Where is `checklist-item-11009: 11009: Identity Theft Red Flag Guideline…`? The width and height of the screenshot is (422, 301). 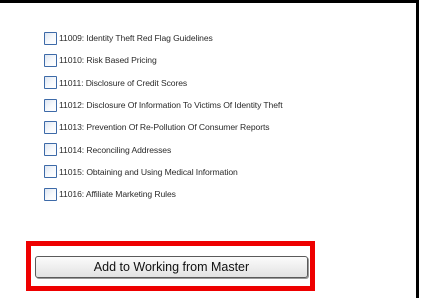 checklist-item-11009: 11009: Identity Theft Red Flag Guideline… is located at coordinates (163, 38).